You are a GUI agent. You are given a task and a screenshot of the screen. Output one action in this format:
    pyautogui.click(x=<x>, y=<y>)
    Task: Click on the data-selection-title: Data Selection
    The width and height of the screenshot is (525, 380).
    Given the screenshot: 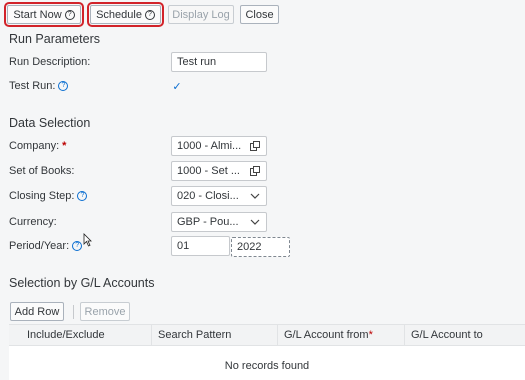 What is the action you would take?
    pyautogui.click(x=50, y=123)
    